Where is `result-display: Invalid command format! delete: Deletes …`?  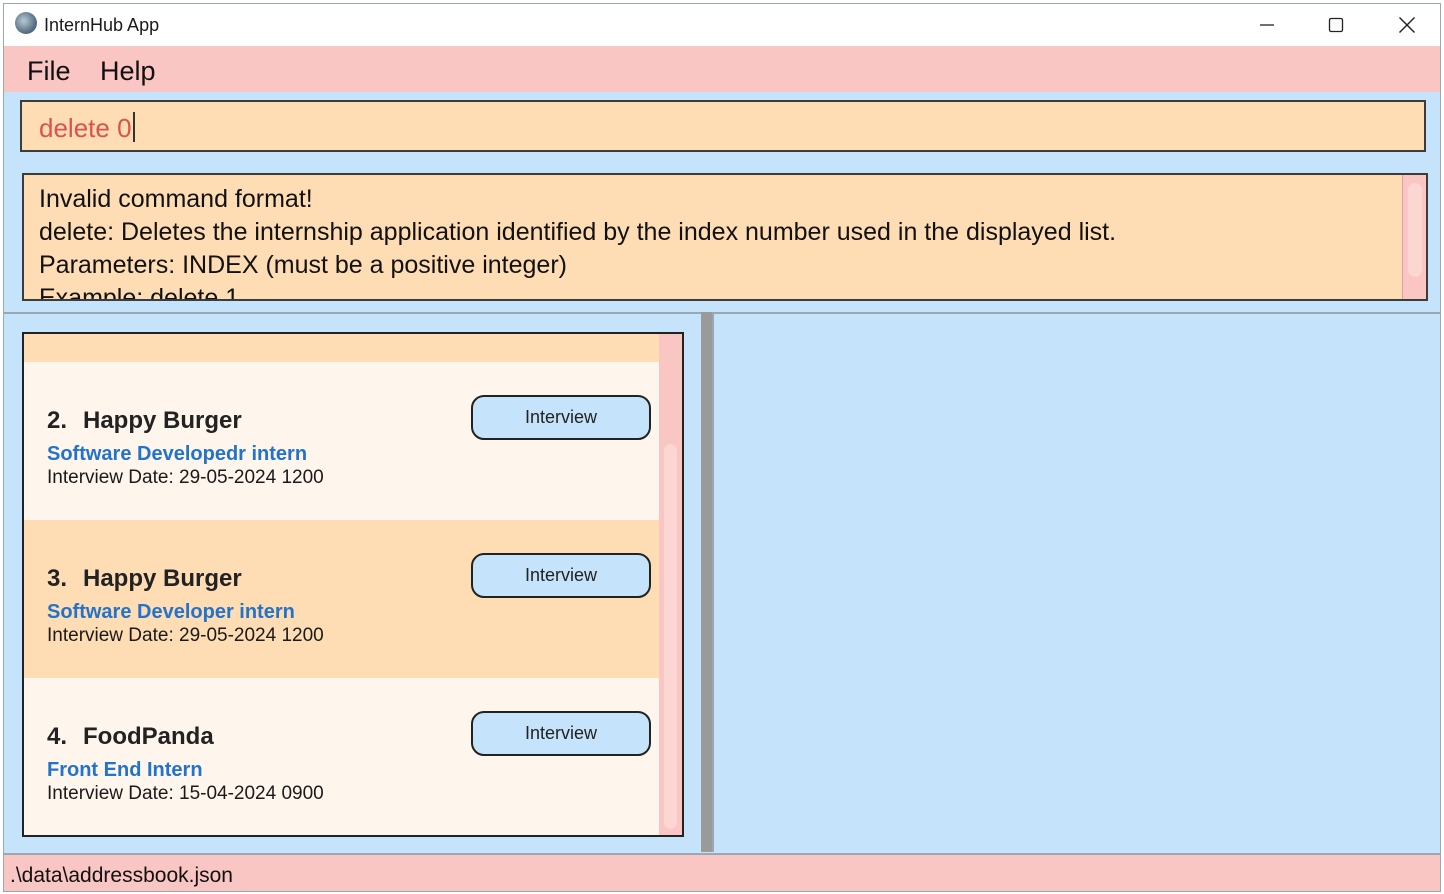 result-display: Invalid command format! delete: Deletes … is located at coordinates (725, 237).